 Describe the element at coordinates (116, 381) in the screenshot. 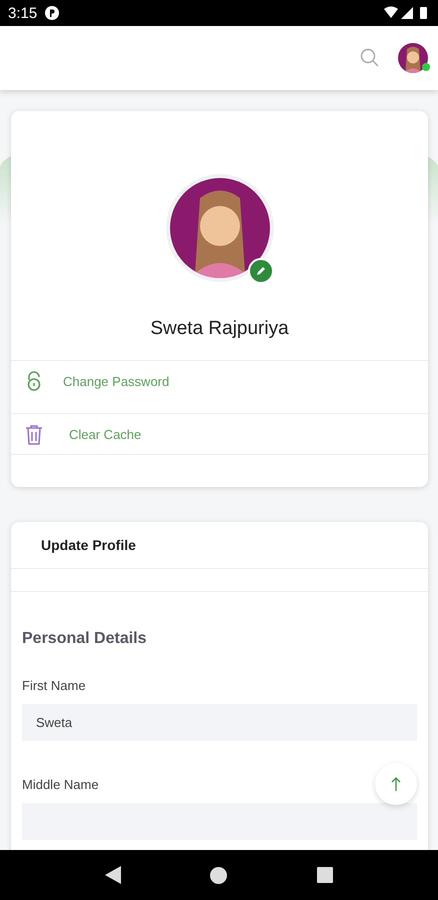

I see `menu-link: Change Password` at that location.